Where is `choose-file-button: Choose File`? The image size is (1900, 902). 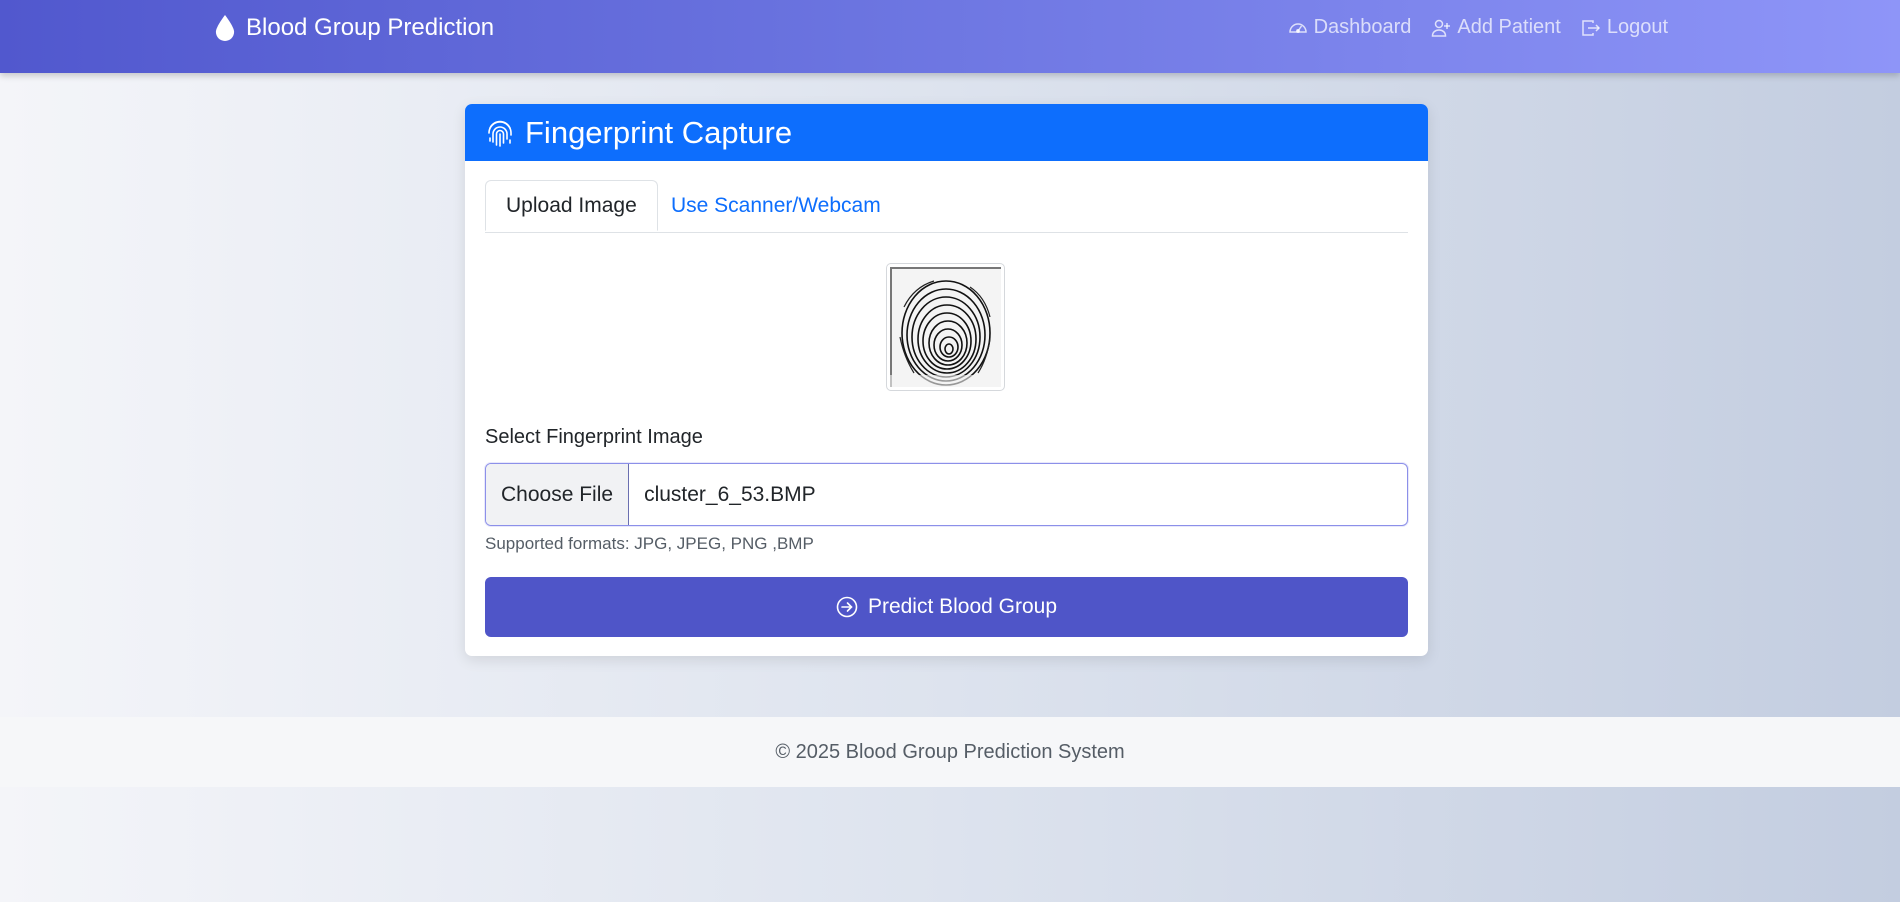 choose-file-button: Choose File is located at coordinates (558, 494).